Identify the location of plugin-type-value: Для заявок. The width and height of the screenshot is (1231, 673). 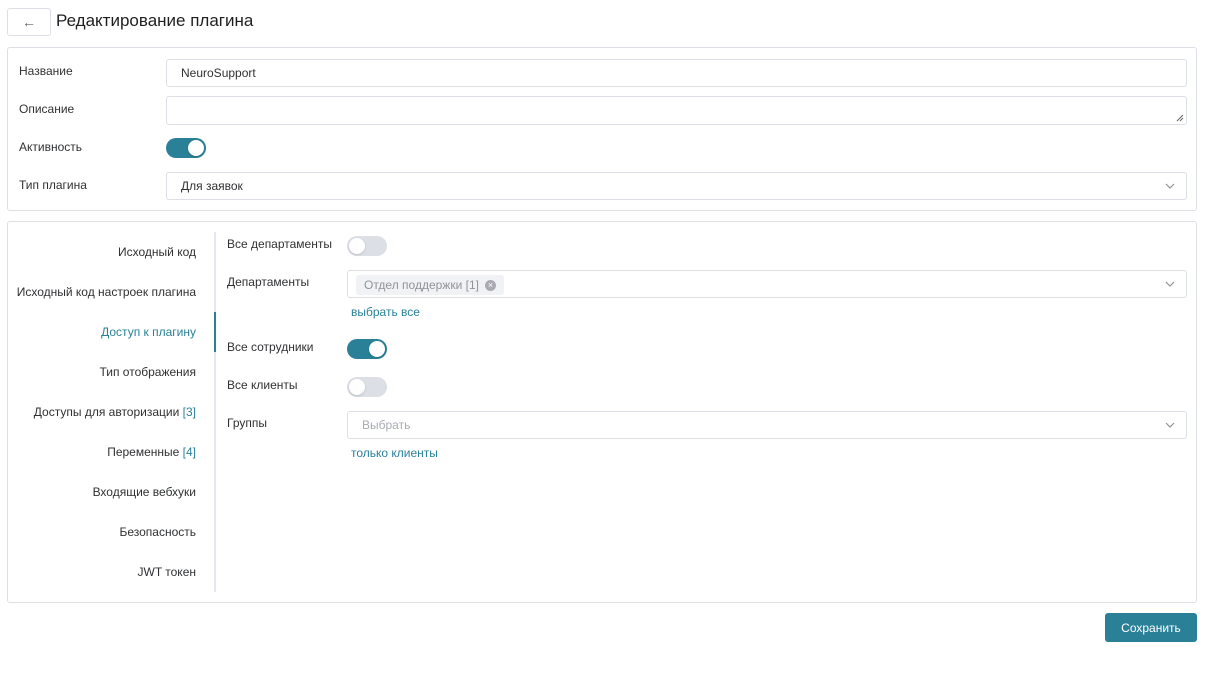
(212, 186).